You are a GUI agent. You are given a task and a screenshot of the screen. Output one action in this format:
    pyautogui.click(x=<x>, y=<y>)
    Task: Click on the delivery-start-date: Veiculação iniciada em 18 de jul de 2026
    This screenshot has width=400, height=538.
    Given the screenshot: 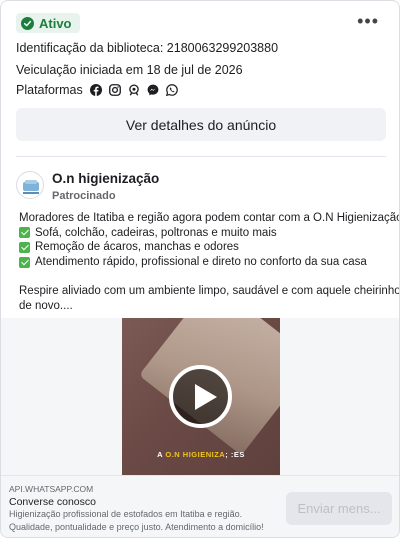 What is the action you would take?
    pyautogui.click(x=129, y=70)
    